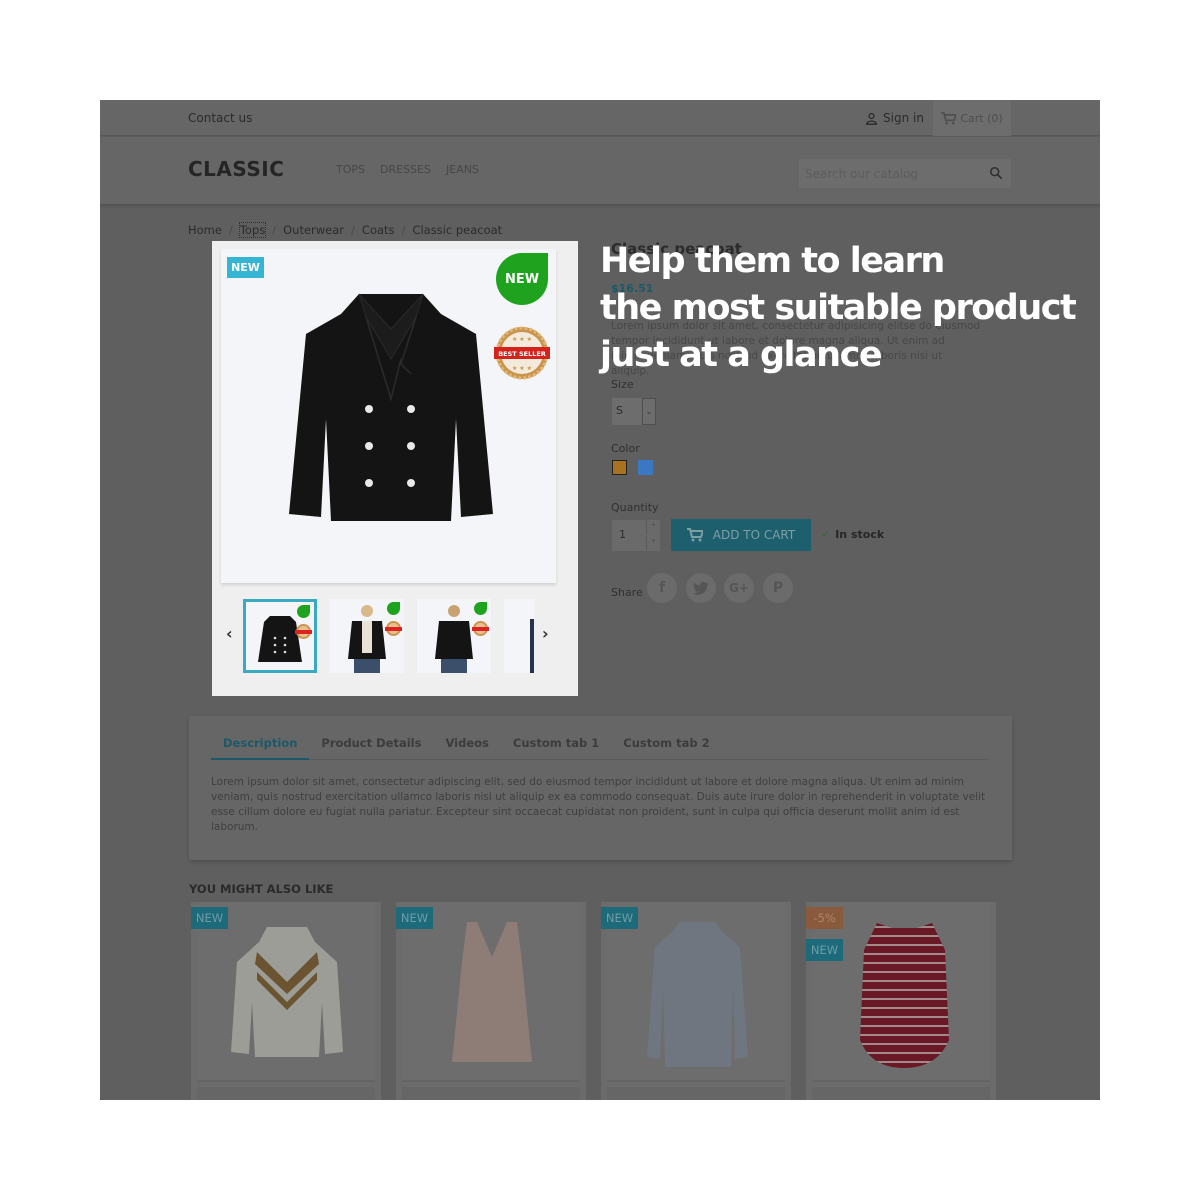 The image size is (1200, 1200). What do you see at coordinates (996, 173) in the screenshot?
I see `search-icon` at bounding box center [996, 173].